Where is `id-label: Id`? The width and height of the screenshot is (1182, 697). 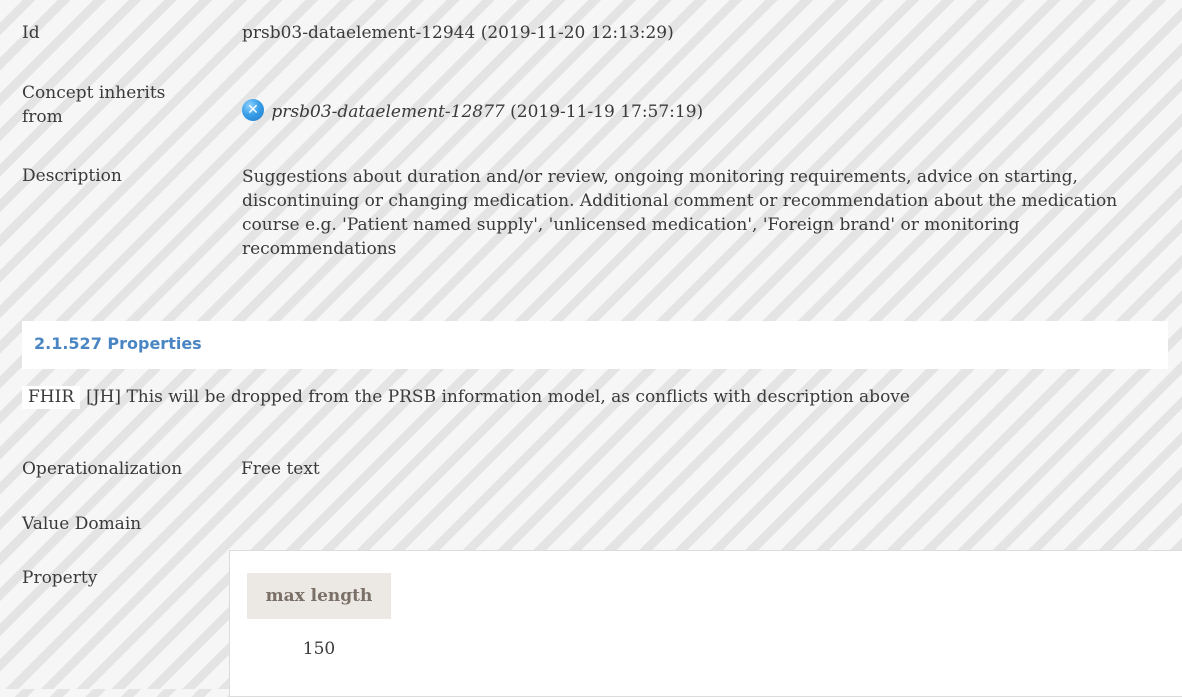
id-label: Id is located at coordinates (31, 33).